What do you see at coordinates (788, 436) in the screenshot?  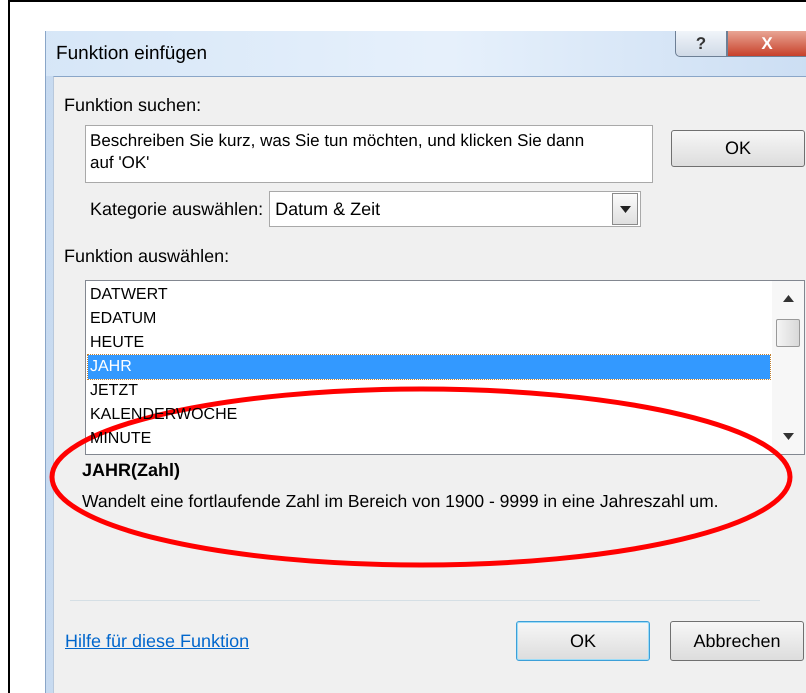 I see `scroll-down-icon` at bounding box center [788, 436].